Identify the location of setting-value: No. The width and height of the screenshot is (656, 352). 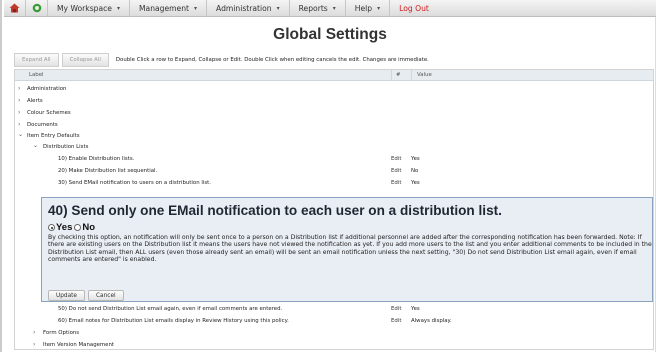
(415, 171).